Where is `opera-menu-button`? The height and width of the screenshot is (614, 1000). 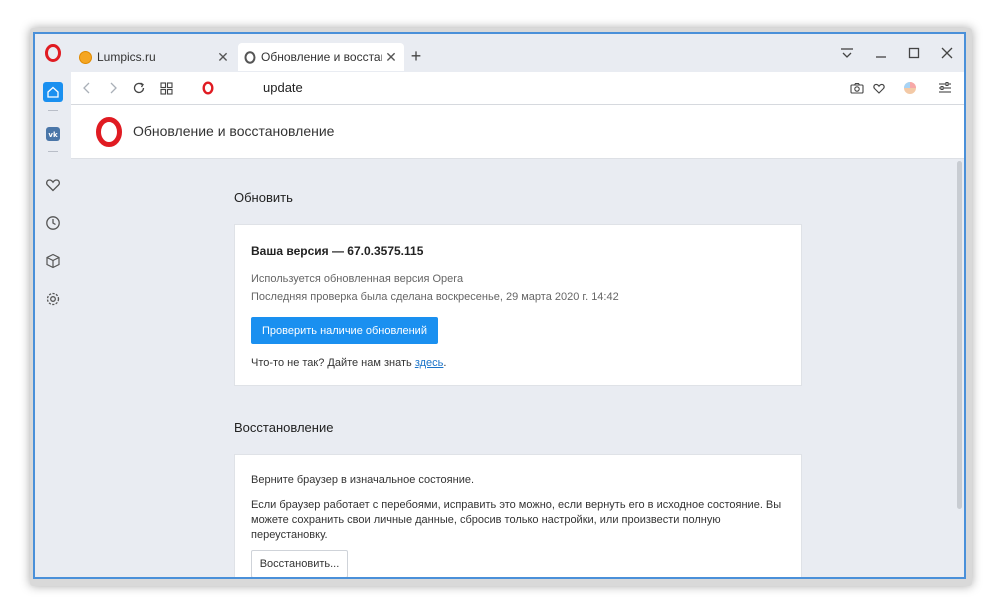
opera-menu-button is located at coordinates (53, 53).